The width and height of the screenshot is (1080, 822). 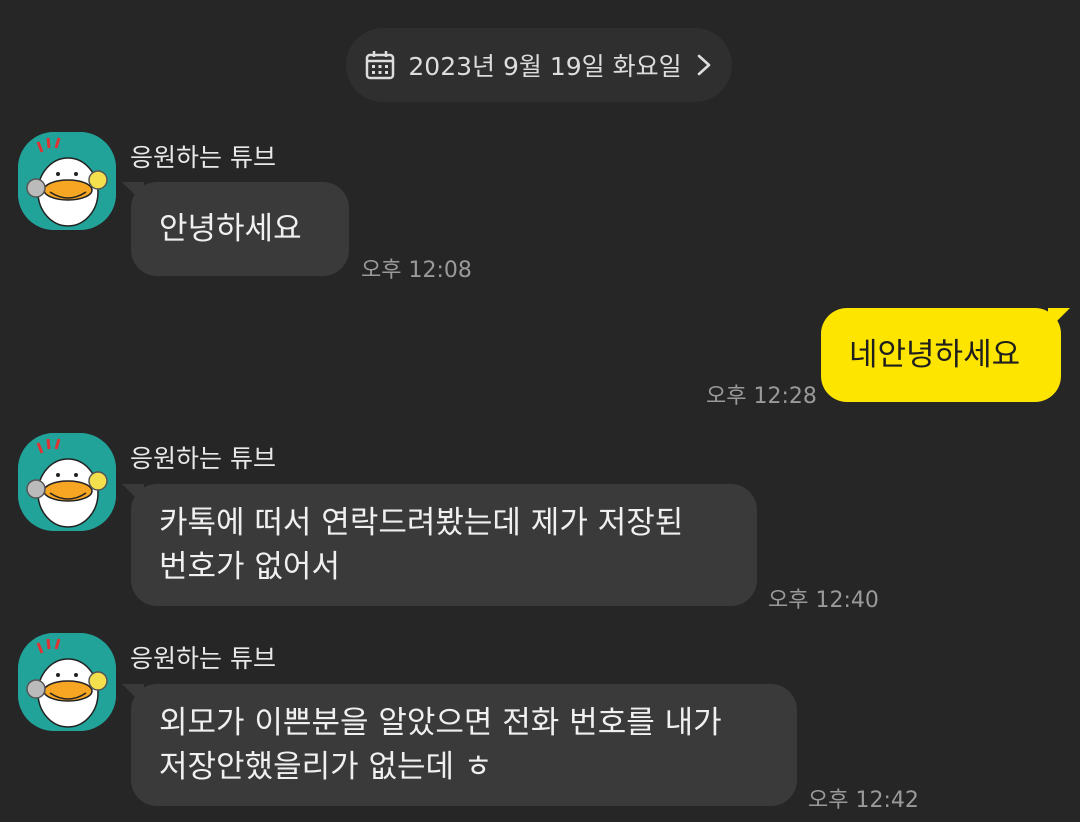 I want to click on message-bubble: 외모가 이쁜분을 알았으면 전화 번호를 내가 저장안했을리가 없는데 ㅎ, so click(x=464, y=745).